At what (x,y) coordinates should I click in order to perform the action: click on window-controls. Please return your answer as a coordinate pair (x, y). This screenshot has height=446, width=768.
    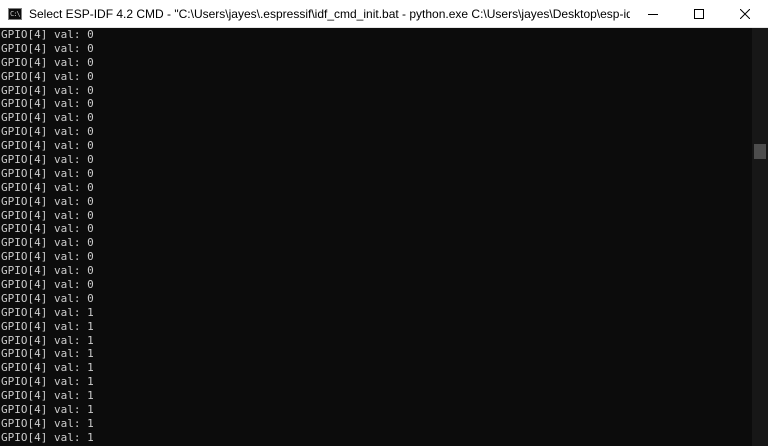
    Looking at the image, I should click on (699, 14).